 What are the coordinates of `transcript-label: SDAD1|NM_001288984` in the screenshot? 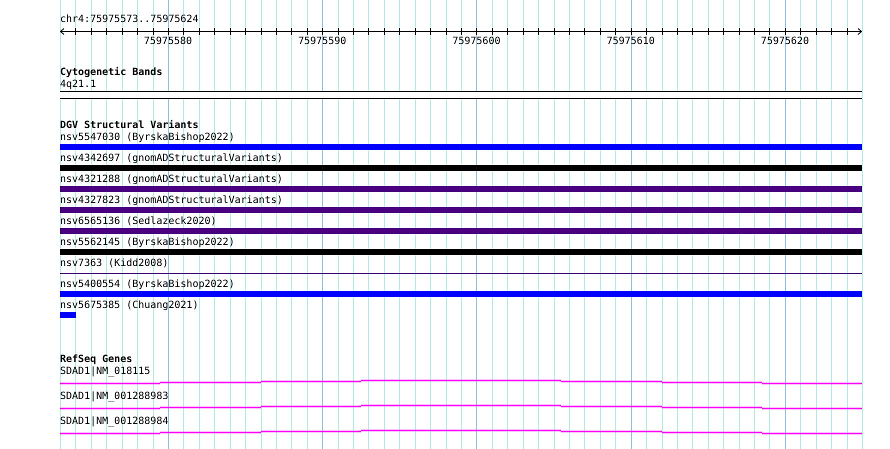 It's located at (114, 422).